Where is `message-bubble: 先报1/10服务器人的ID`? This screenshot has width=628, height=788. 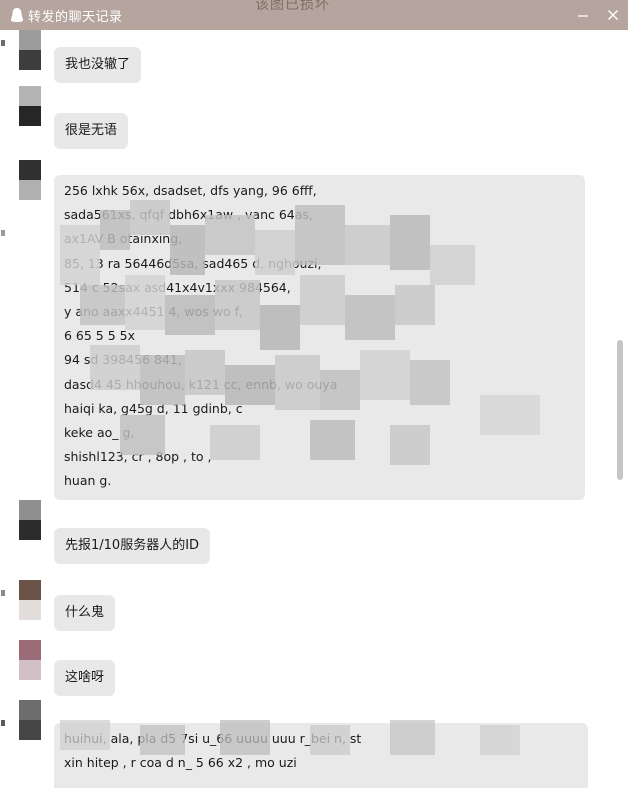
message-bubble: 先报1/10服务器人的ID is located at coordinates (132, 546).